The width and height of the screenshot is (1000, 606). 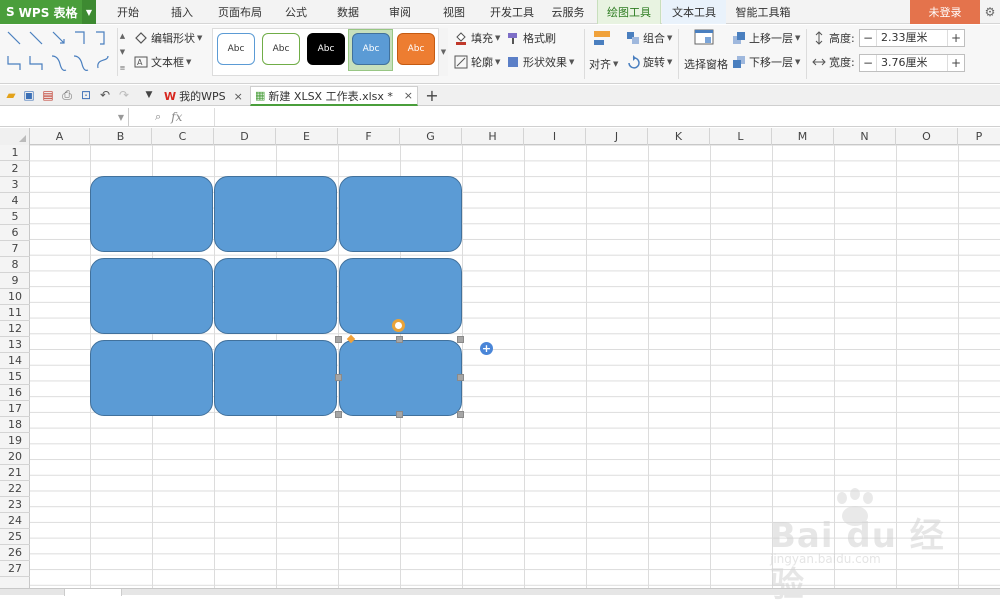 What do you see at coordinates (15, 425) in the screenshot?
I see `row-header: 18` at bounding box center [15, 425].